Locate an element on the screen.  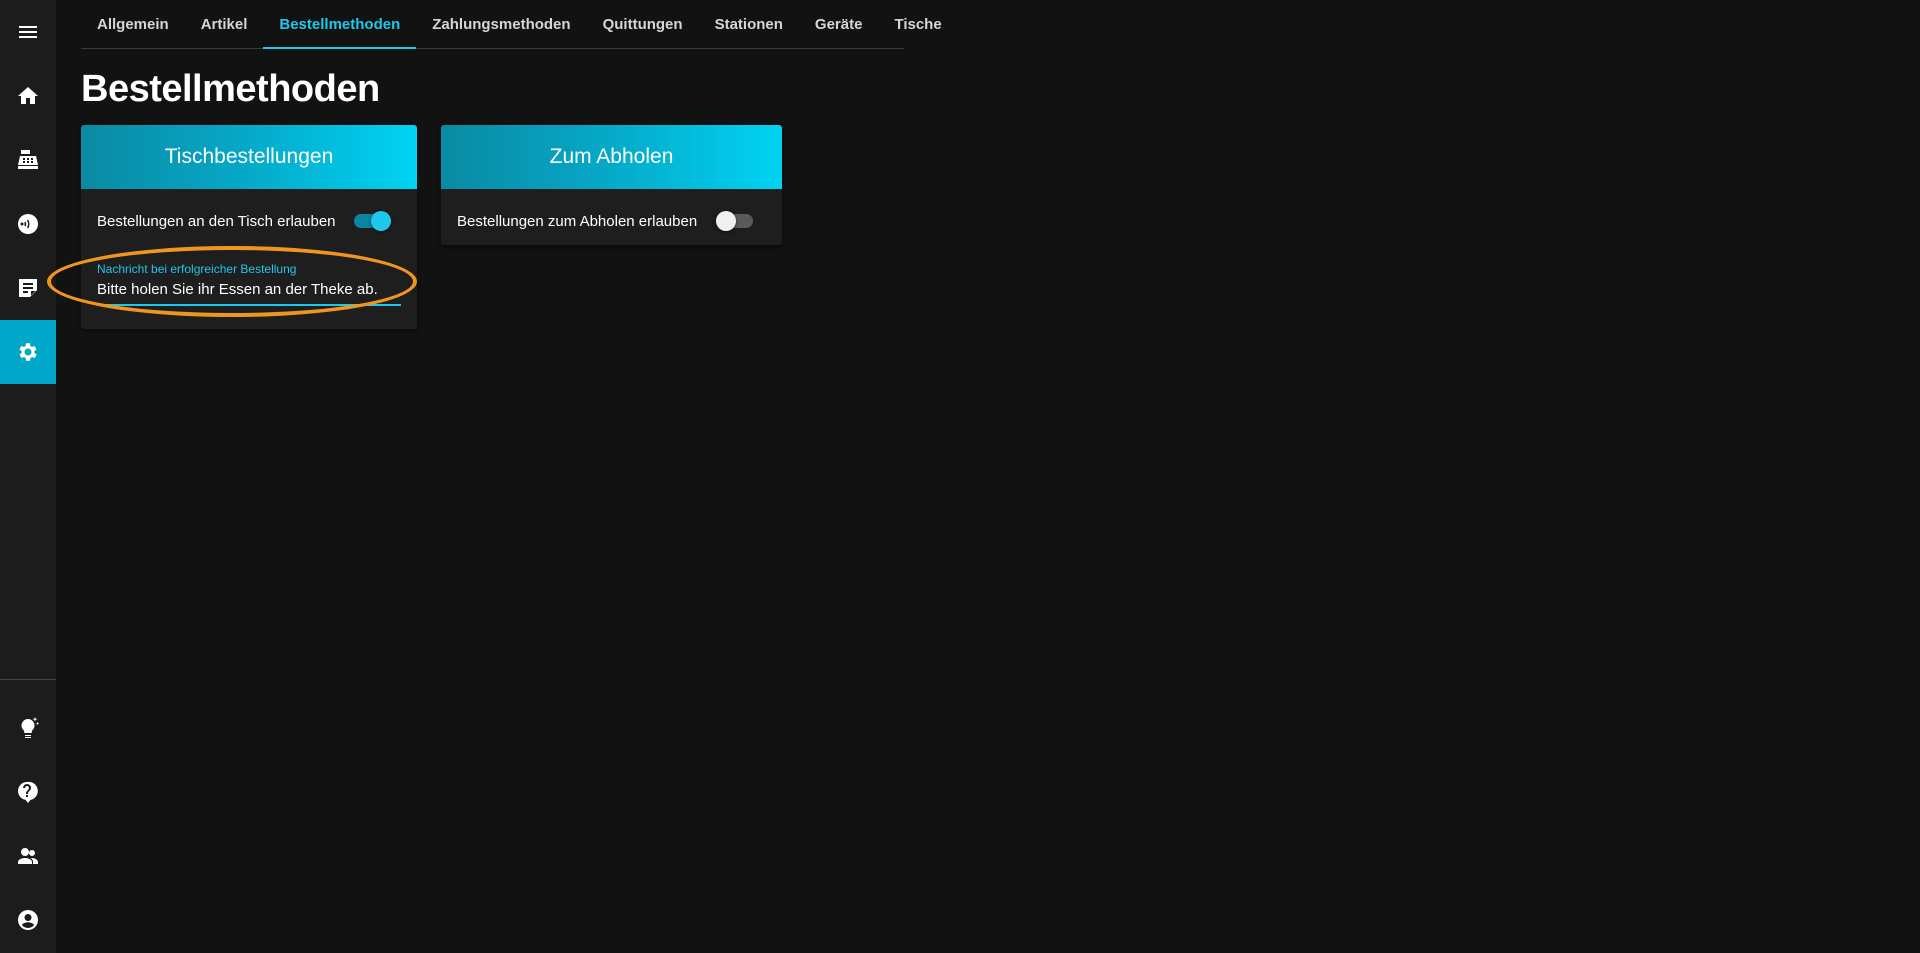
home-icon is located at coordinates (28, 95).